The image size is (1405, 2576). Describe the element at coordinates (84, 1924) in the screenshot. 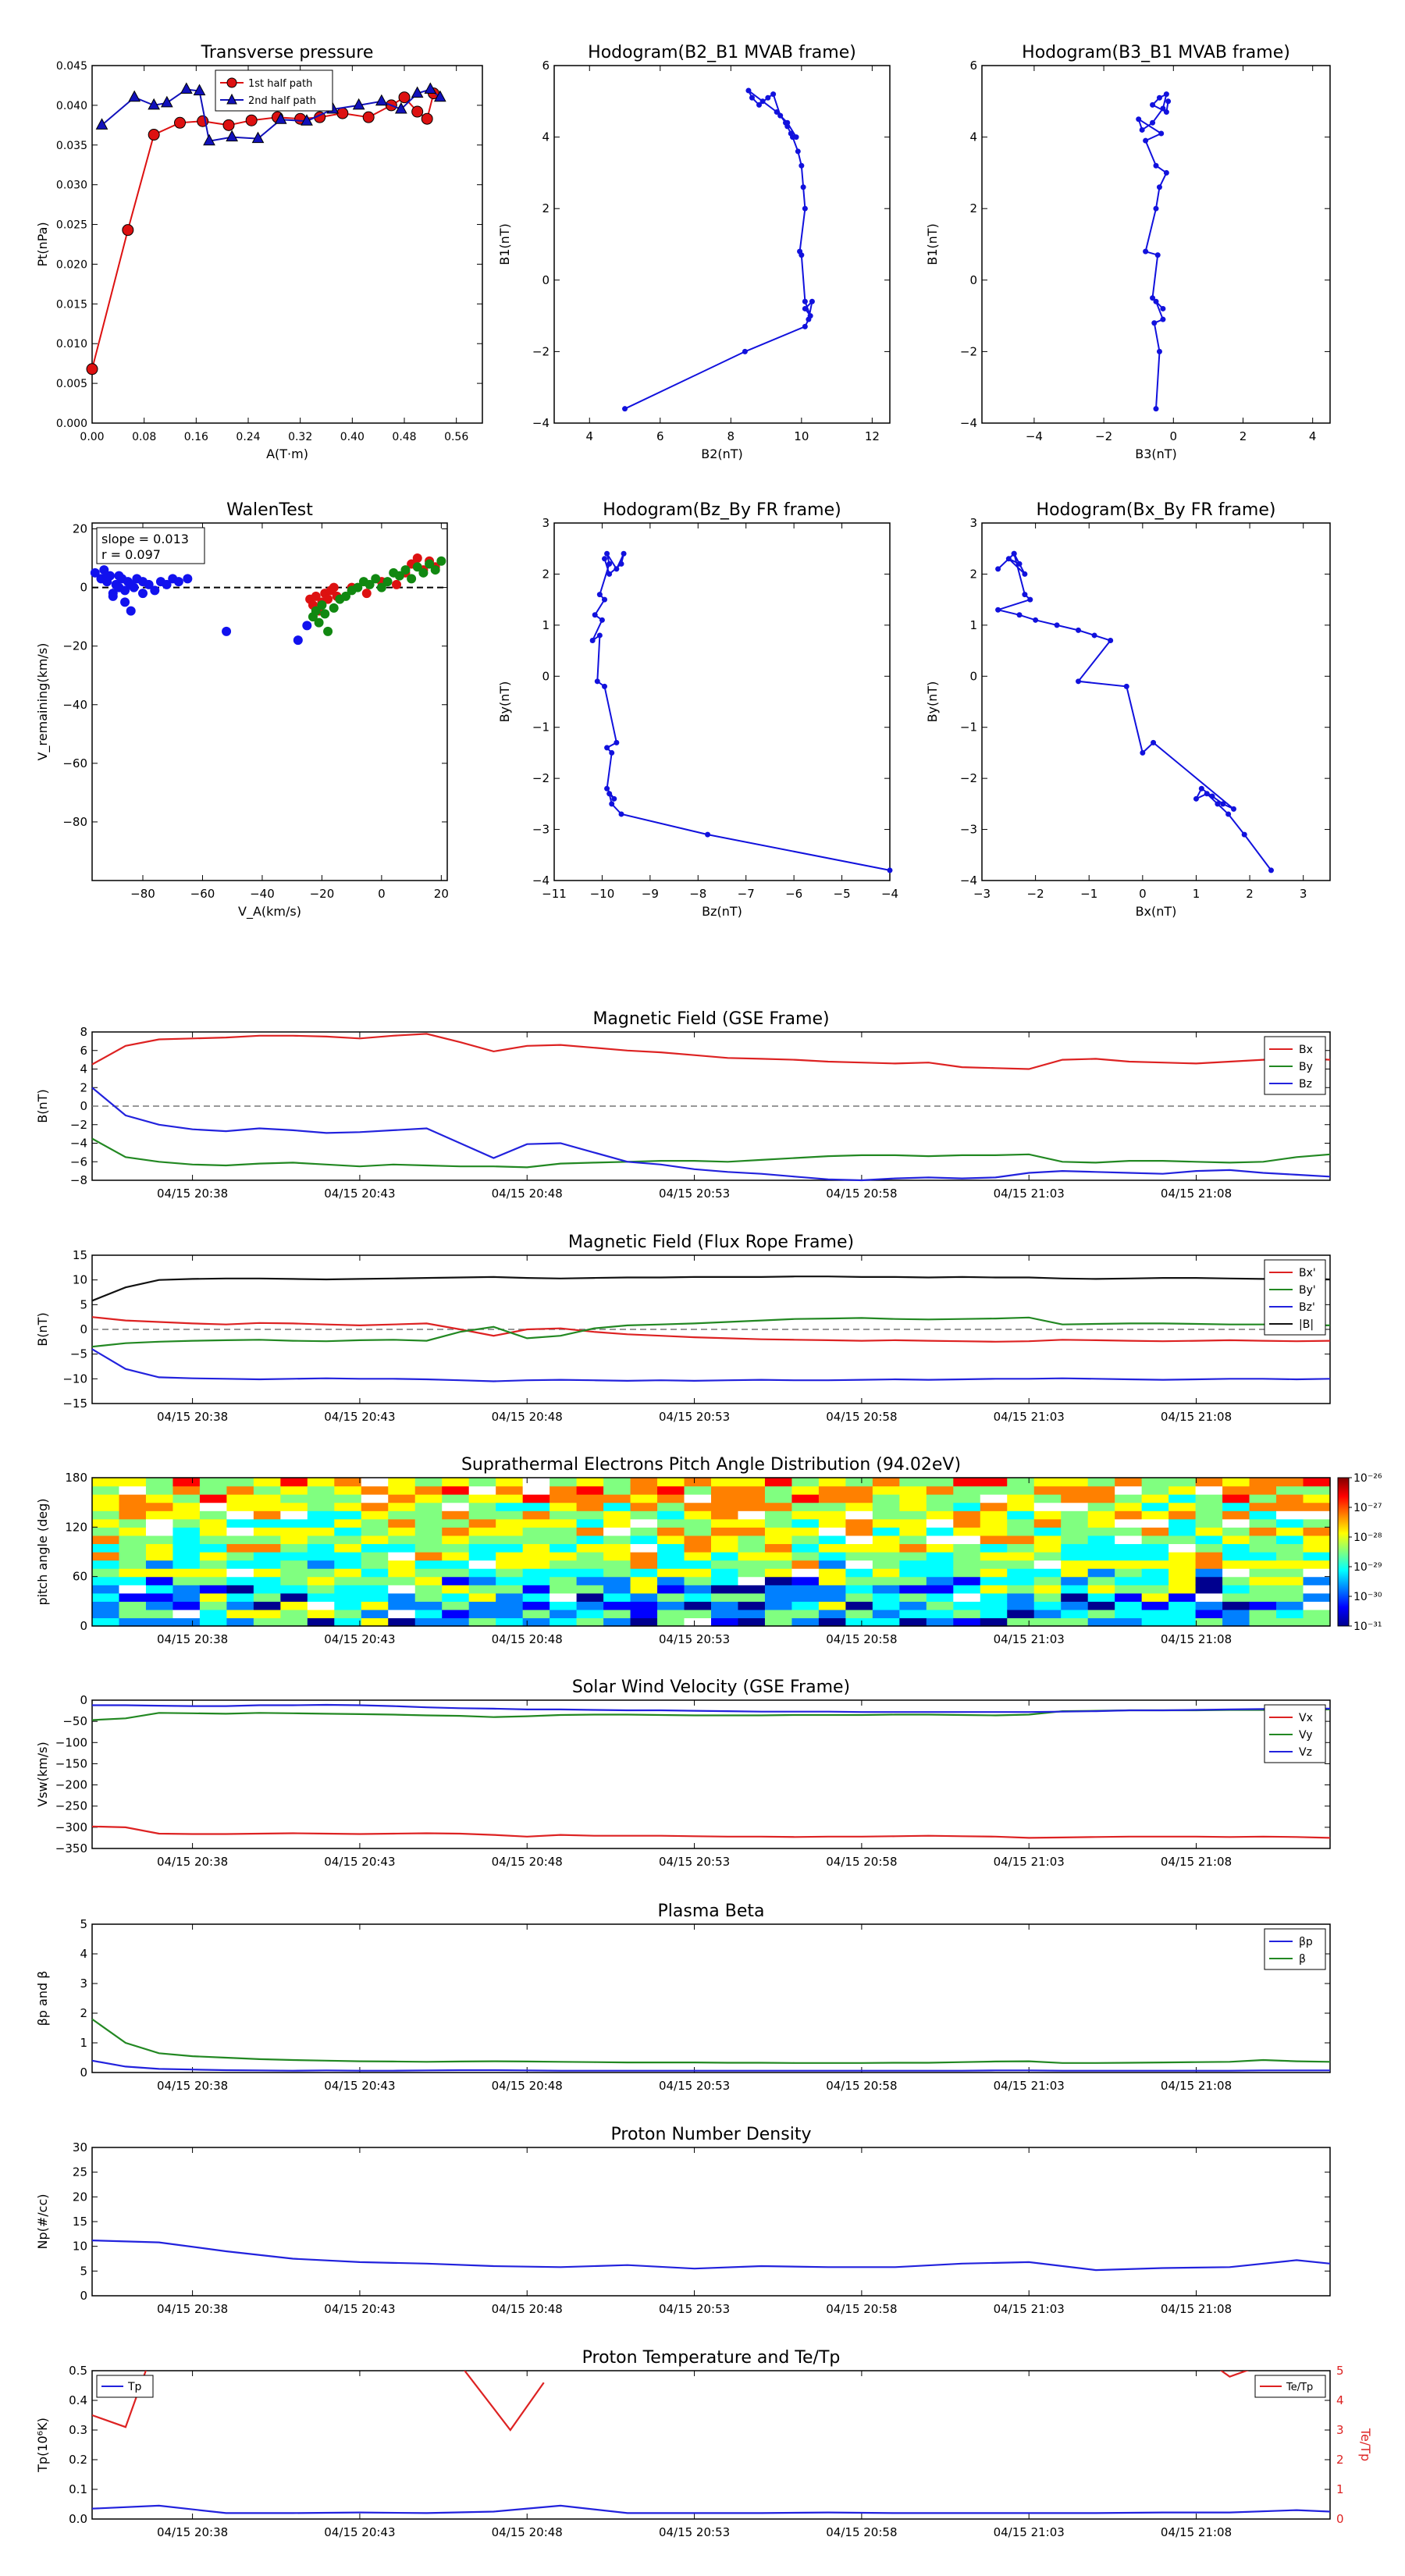

I see `y-tick-label: 5` at that location.